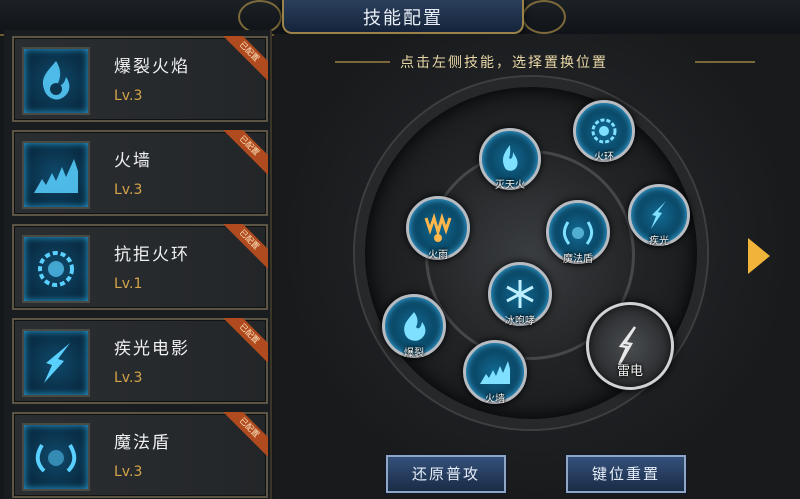  I want to click on slot-label: 冰咆哮, so click(520, 321).